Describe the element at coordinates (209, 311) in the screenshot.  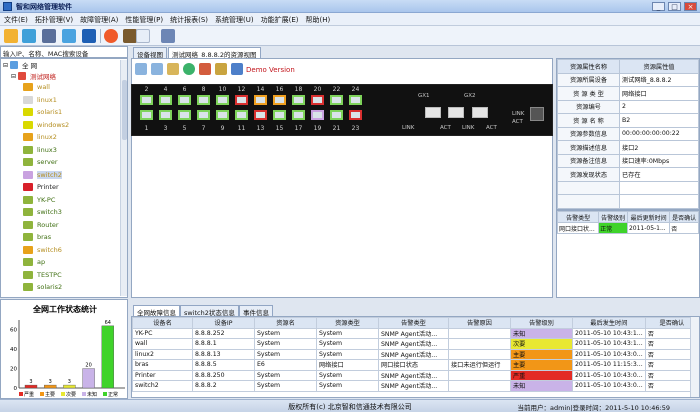
I see `tab-switch2-status: switch2状态信息` at that location.